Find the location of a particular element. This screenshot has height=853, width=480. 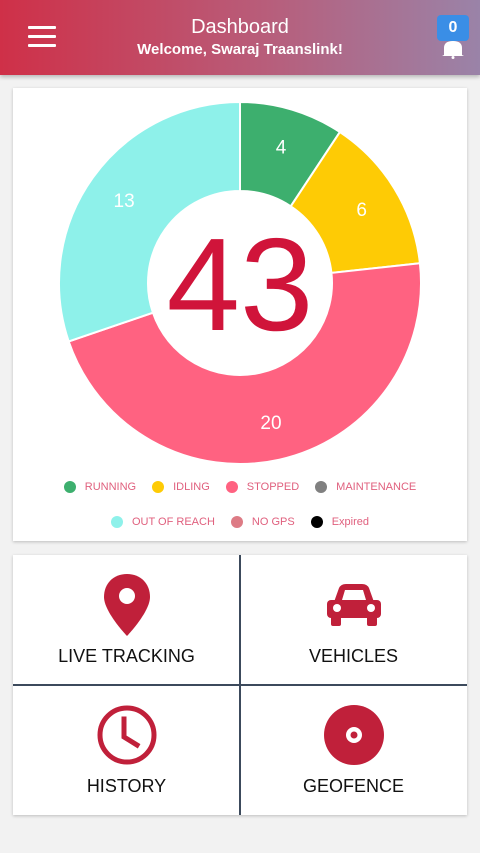

history-tile: HISTORY is located at coordinates (126, 750).